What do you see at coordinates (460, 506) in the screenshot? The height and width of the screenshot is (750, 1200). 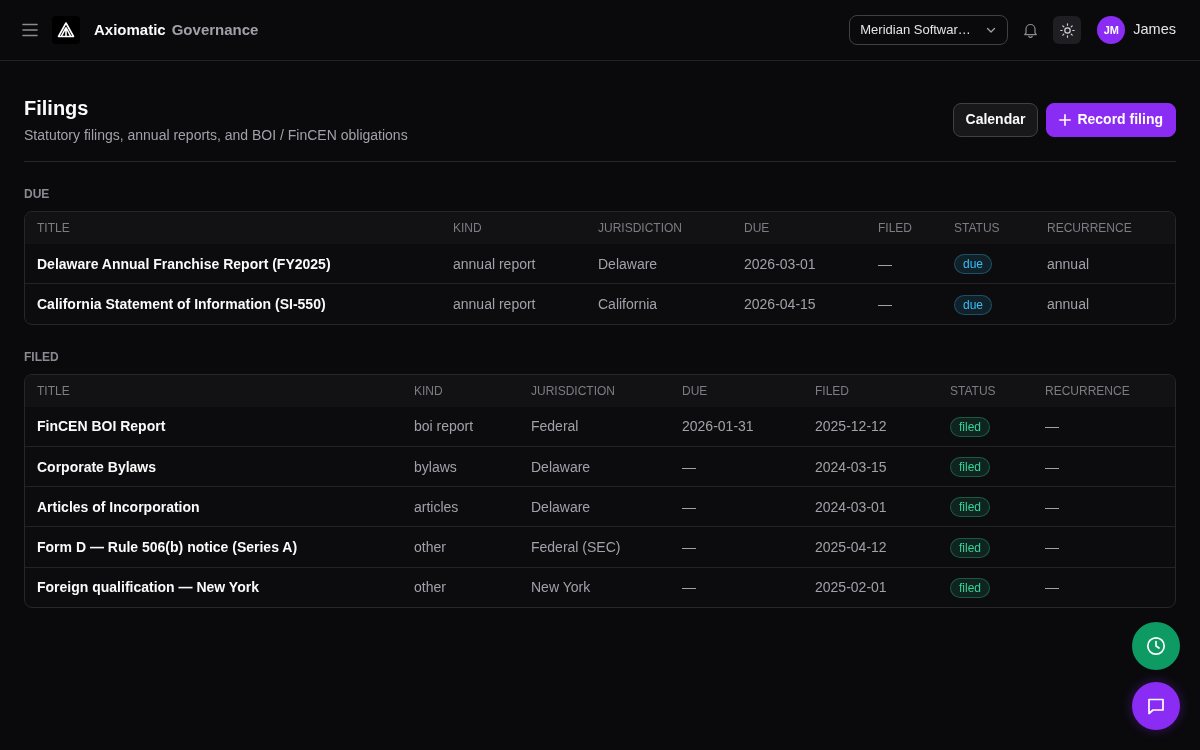 I see `table-cell: articles` at bounding box center [460, 506].